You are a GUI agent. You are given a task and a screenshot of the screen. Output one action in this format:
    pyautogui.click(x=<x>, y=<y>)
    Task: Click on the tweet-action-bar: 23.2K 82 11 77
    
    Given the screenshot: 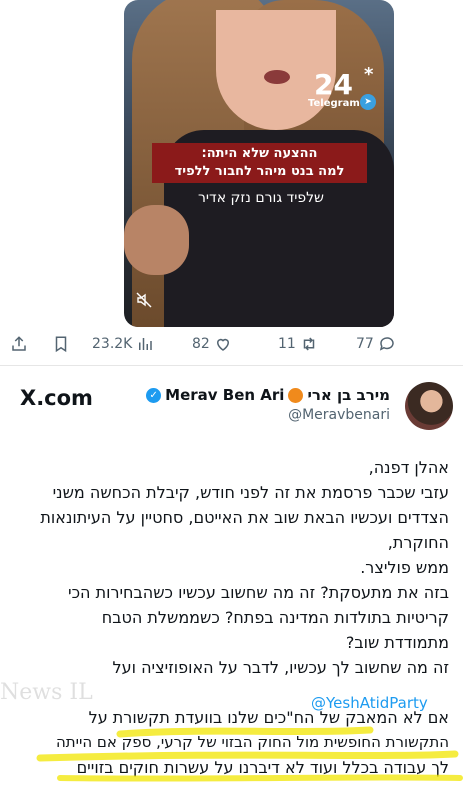 What is the action you would take?
    pyautogui.click(x=231, y=347)
    